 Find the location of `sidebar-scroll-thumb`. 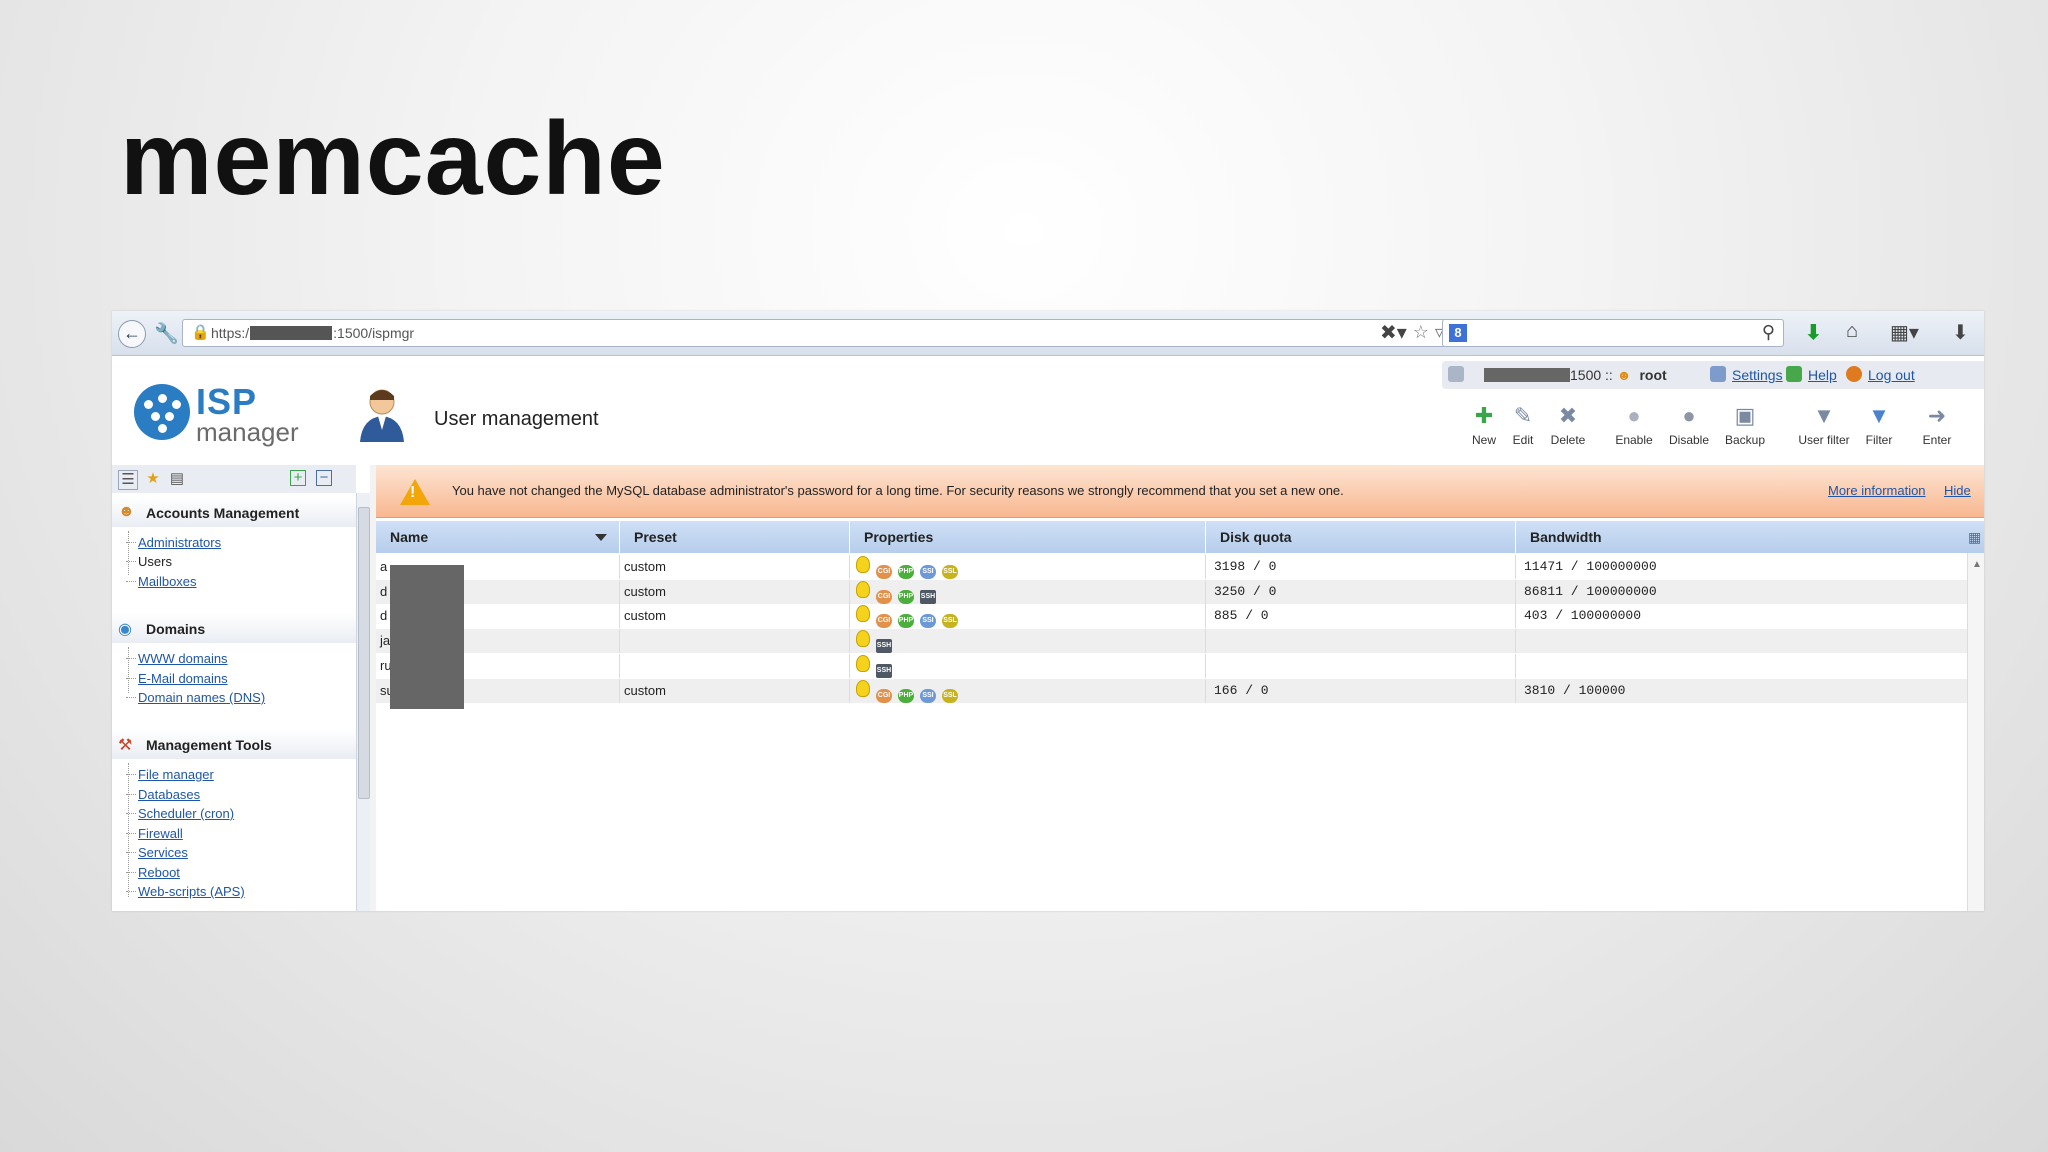

sidebar-scroll-thumb is located at coordinates (364, 653).